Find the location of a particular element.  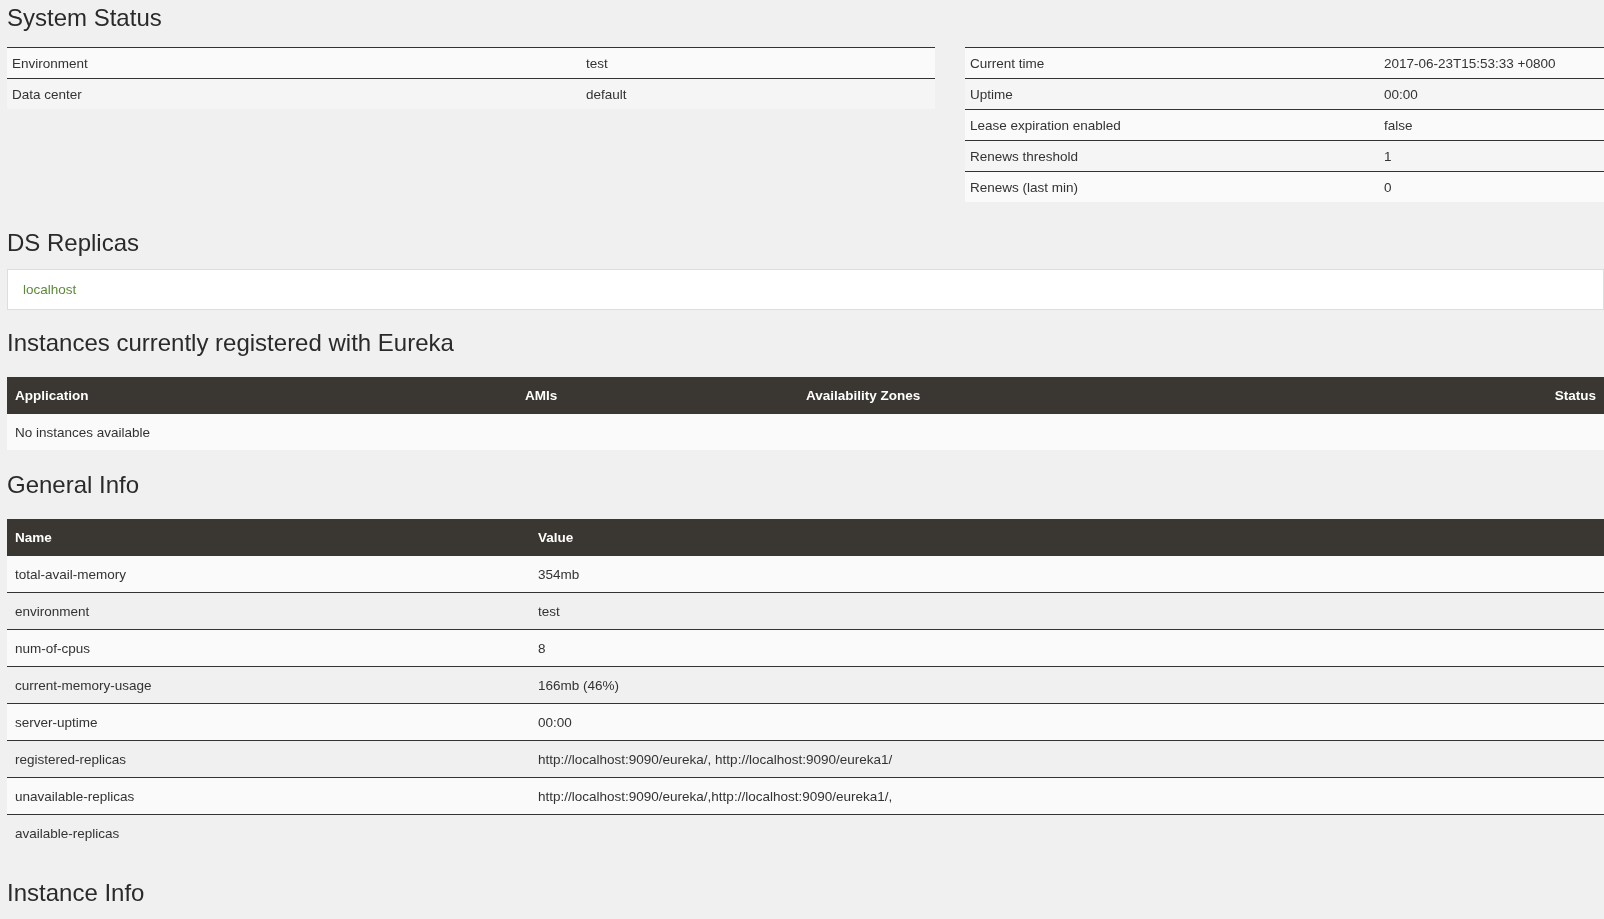

column-header: Availability Zones is located at coordinates (863, 395).